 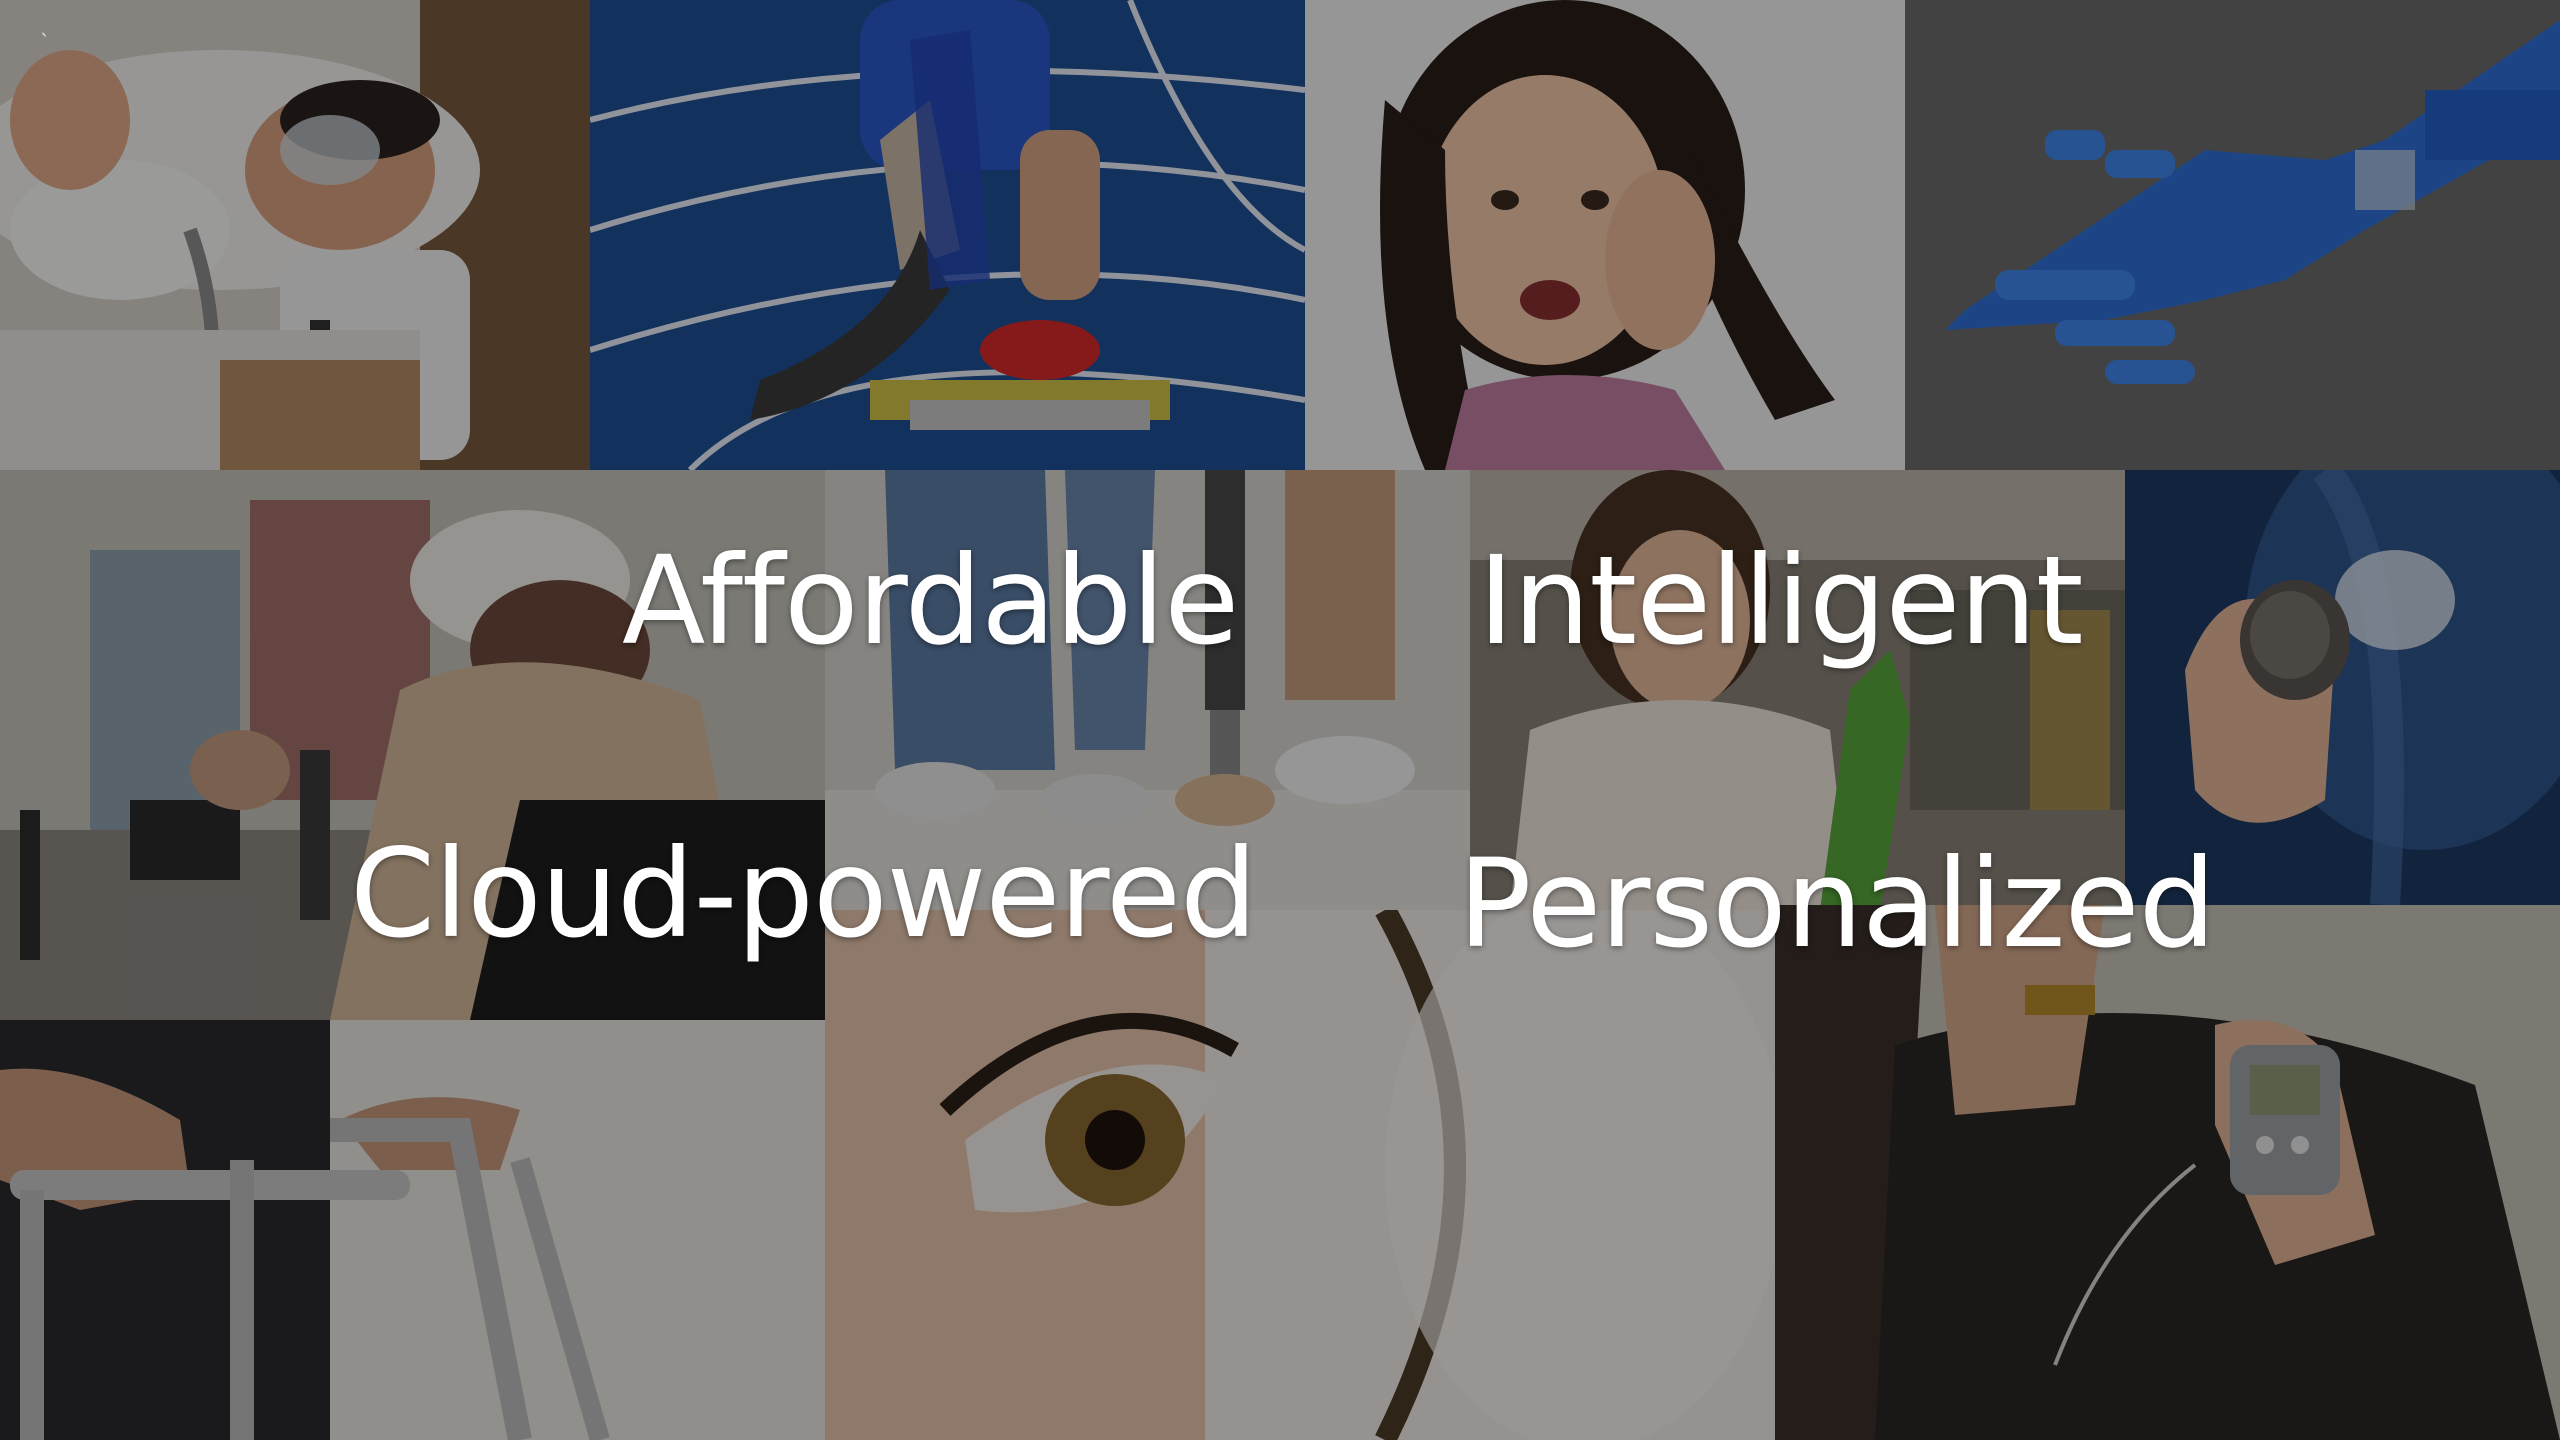 What do you see at coordinates (1605, 235) in the screenshot?
I see `girl-hearing-aid-photo` at bounding box center [1605, 235].